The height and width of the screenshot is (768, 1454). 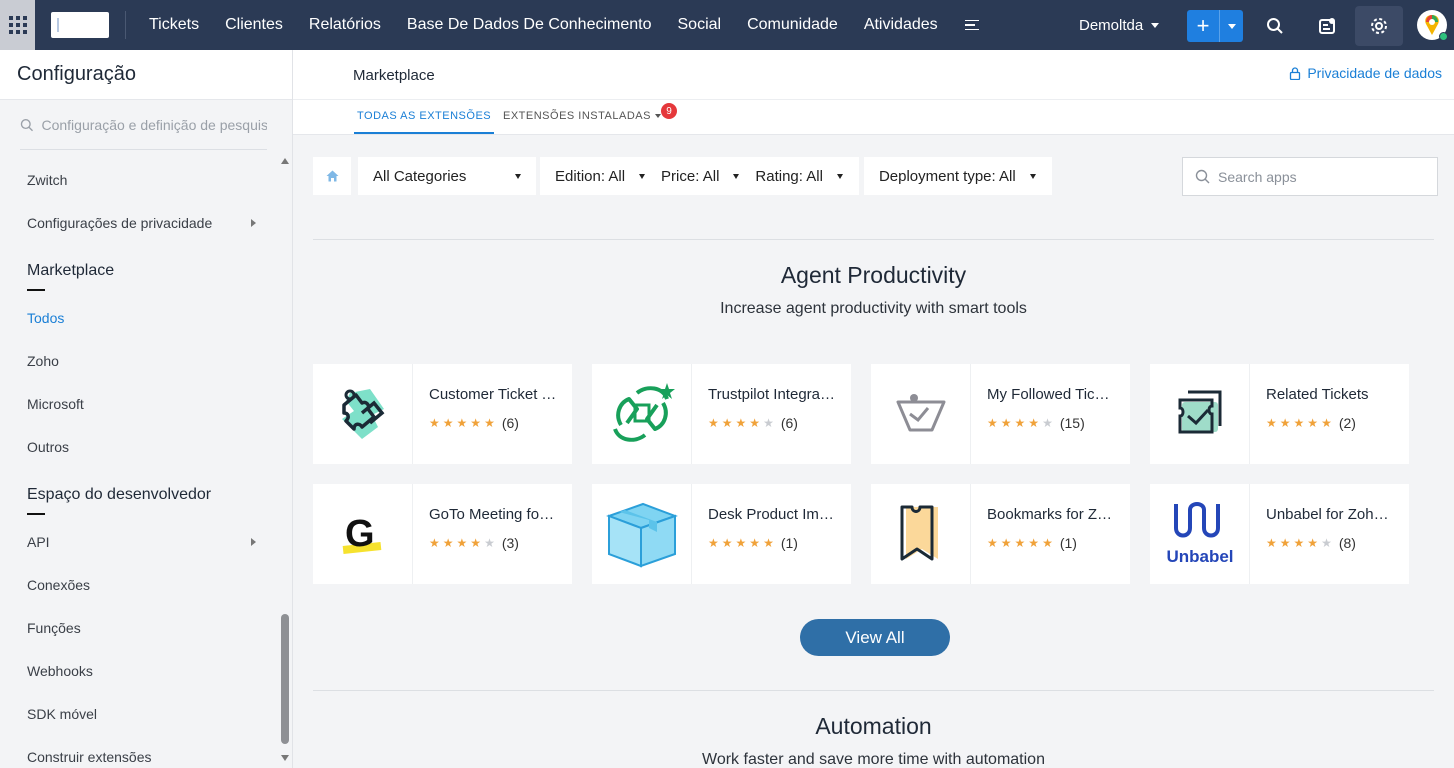 What do you see at coordinates (1203, 26) in the screenshot?
I see `plus-icon: +` at bounding box center [1203, 26].